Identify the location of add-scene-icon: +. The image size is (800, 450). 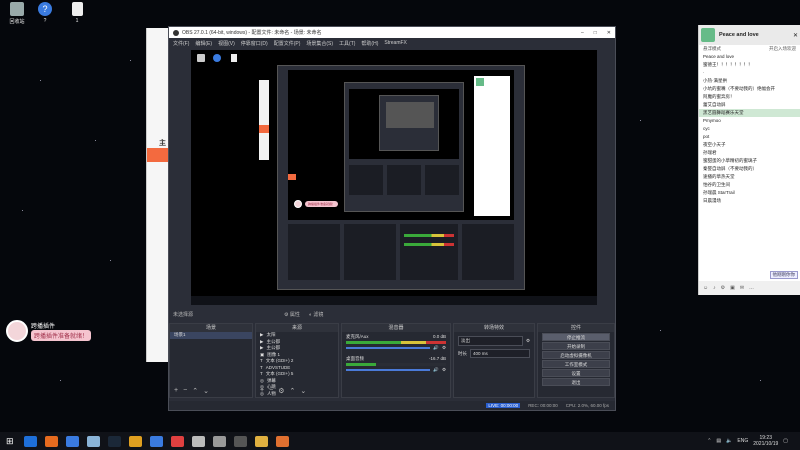
(176, 391).